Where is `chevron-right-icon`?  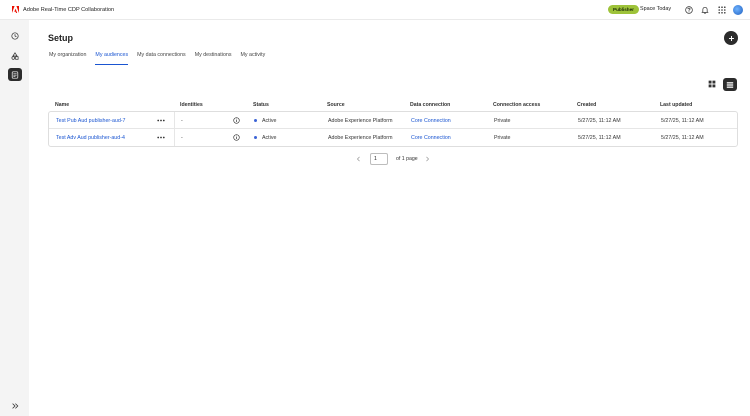
chevron-right-icon is located at coordinates (427, 159).